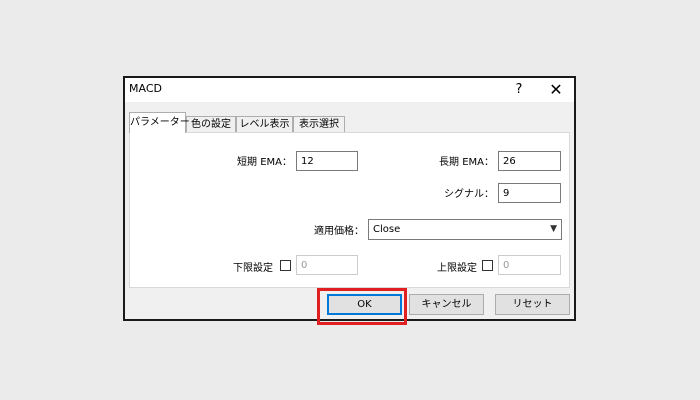 This screenshot has width=700, height=400. What do you see at coordinates (446, 304) in the screenshot?
I see `cancel-button: キャンセル` at bounding box center [446, 304].